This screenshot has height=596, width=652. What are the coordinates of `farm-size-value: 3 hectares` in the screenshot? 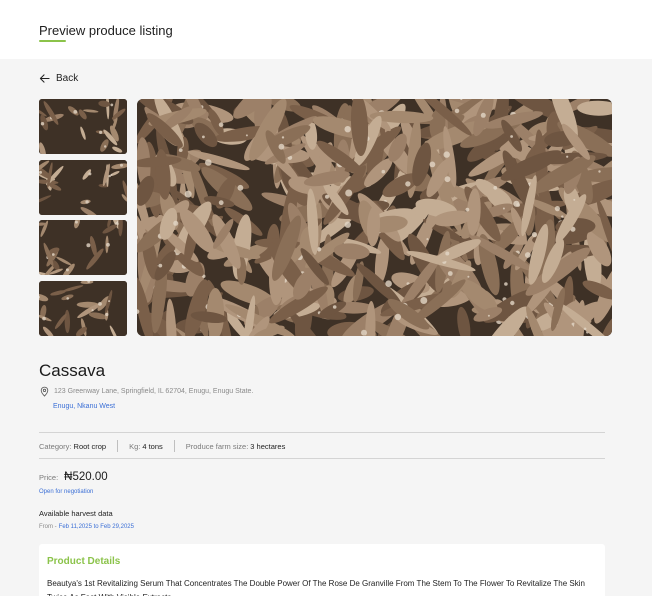 It's located at (268, 446).